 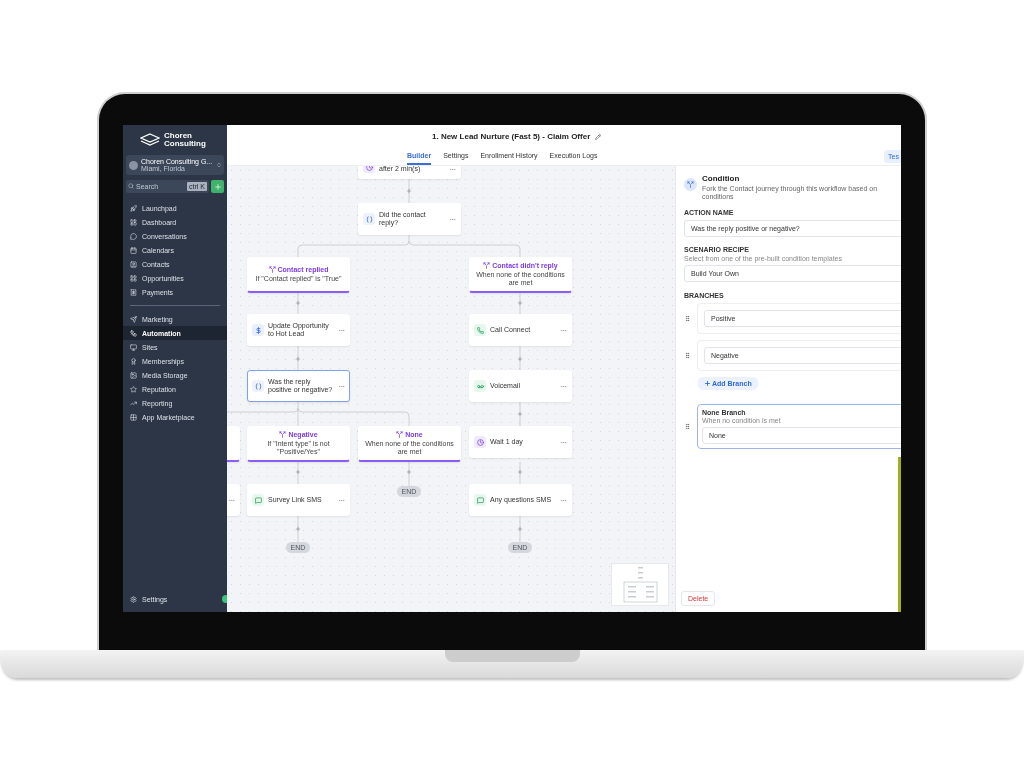 I want to click on apps-icon, so click(x=133, y=417).